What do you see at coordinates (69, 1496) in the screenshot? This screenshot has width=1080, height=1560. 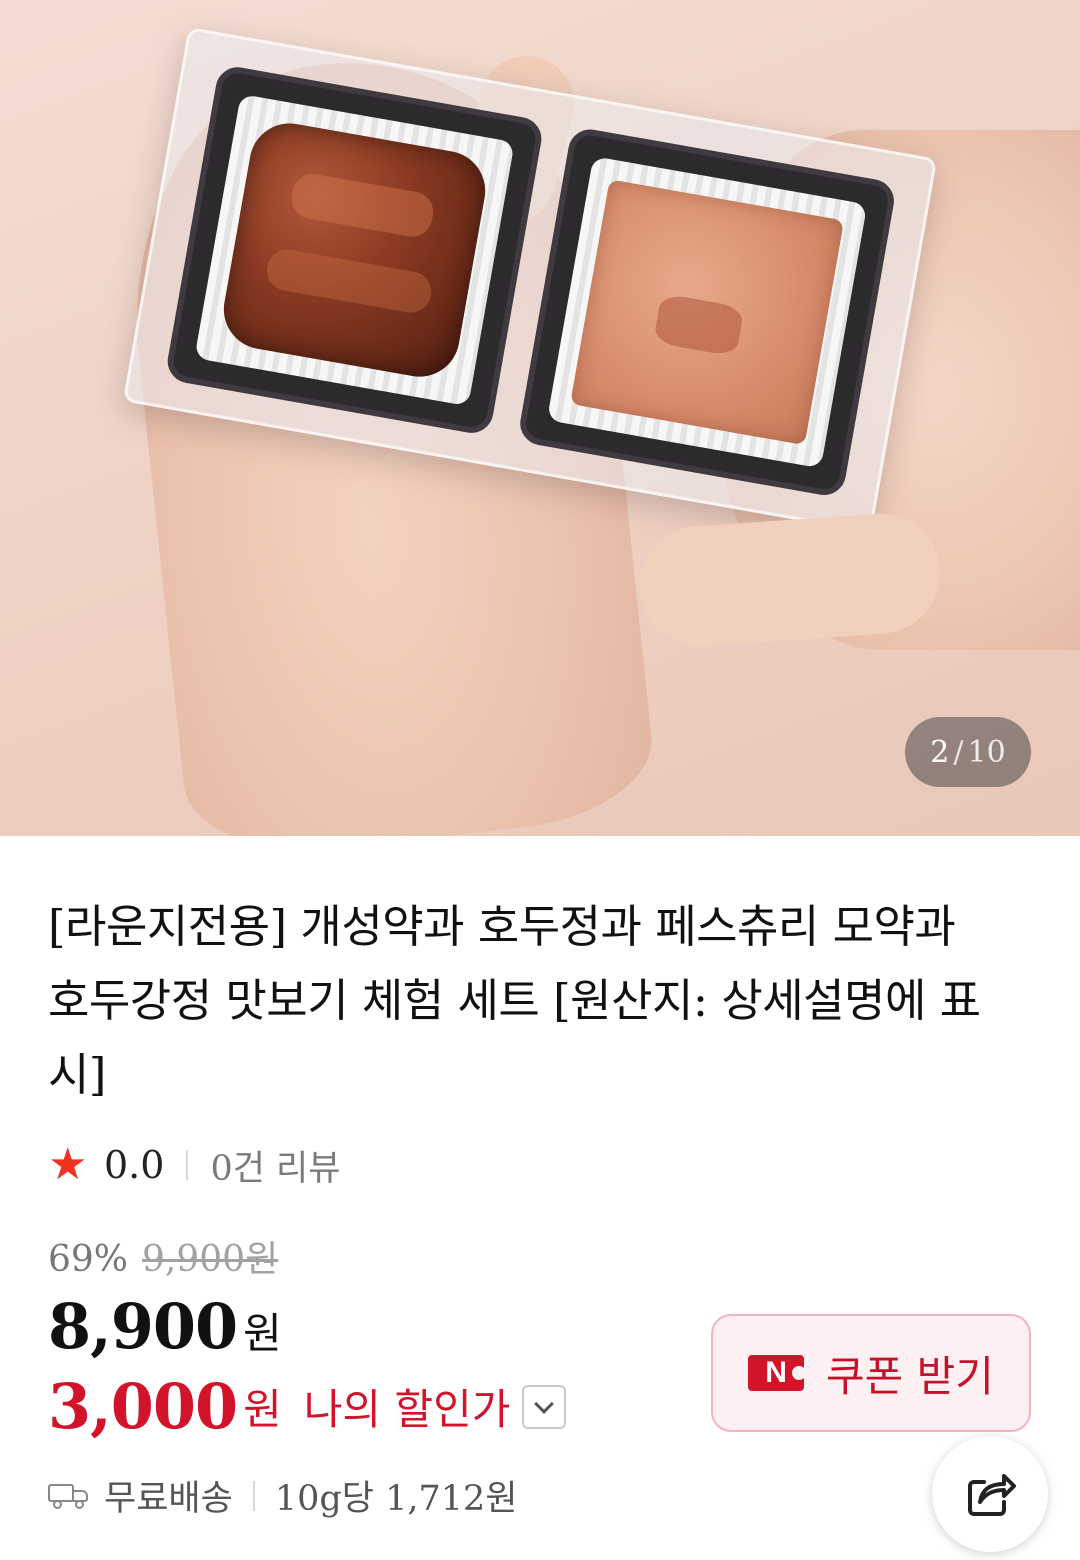 I see `truck-icon` at bounding box center [69, 1496].